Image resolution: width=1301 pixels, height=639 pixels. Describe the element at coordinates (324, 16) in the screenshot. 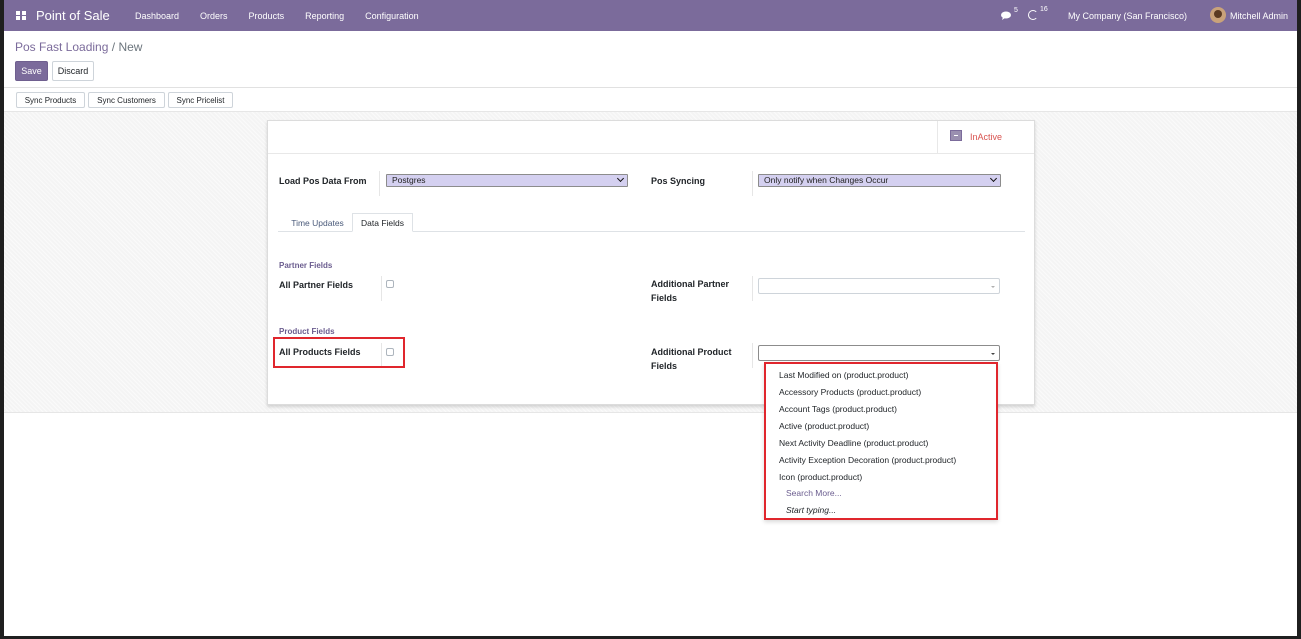

I see `menu-reporting: Reporting` at that location.